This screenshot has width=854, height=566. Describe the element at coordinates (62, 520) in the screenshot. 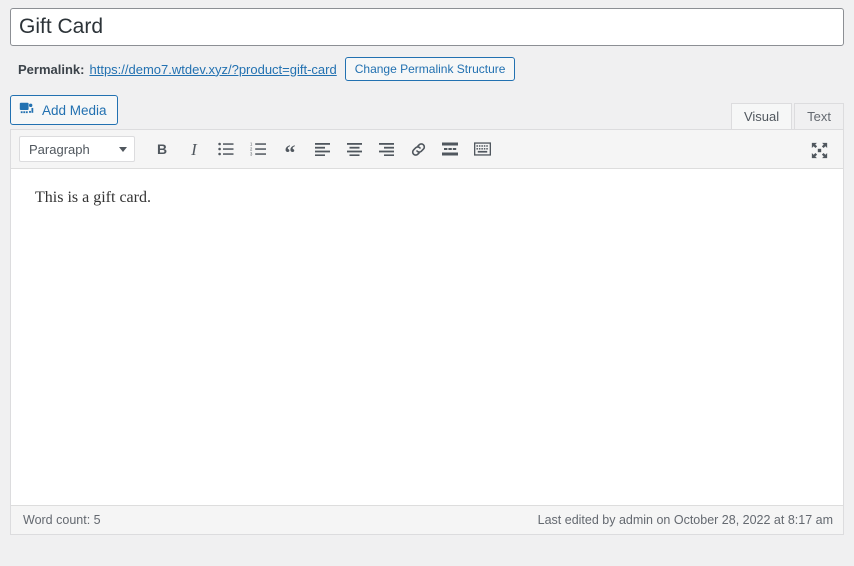

I see `word-count-label: Word count: 5` at that location.